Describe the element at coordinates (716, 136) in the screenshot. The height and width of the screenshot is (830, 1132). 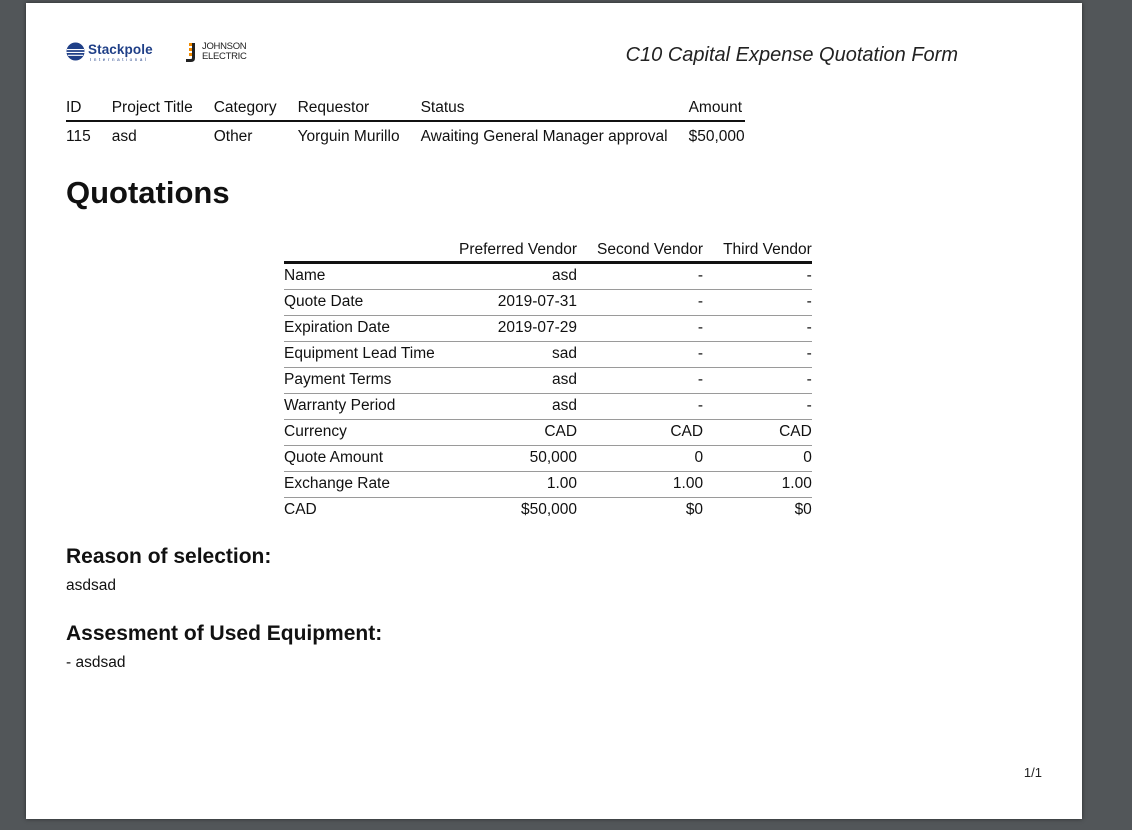
I see `summary-amount: $50,000` at that location.